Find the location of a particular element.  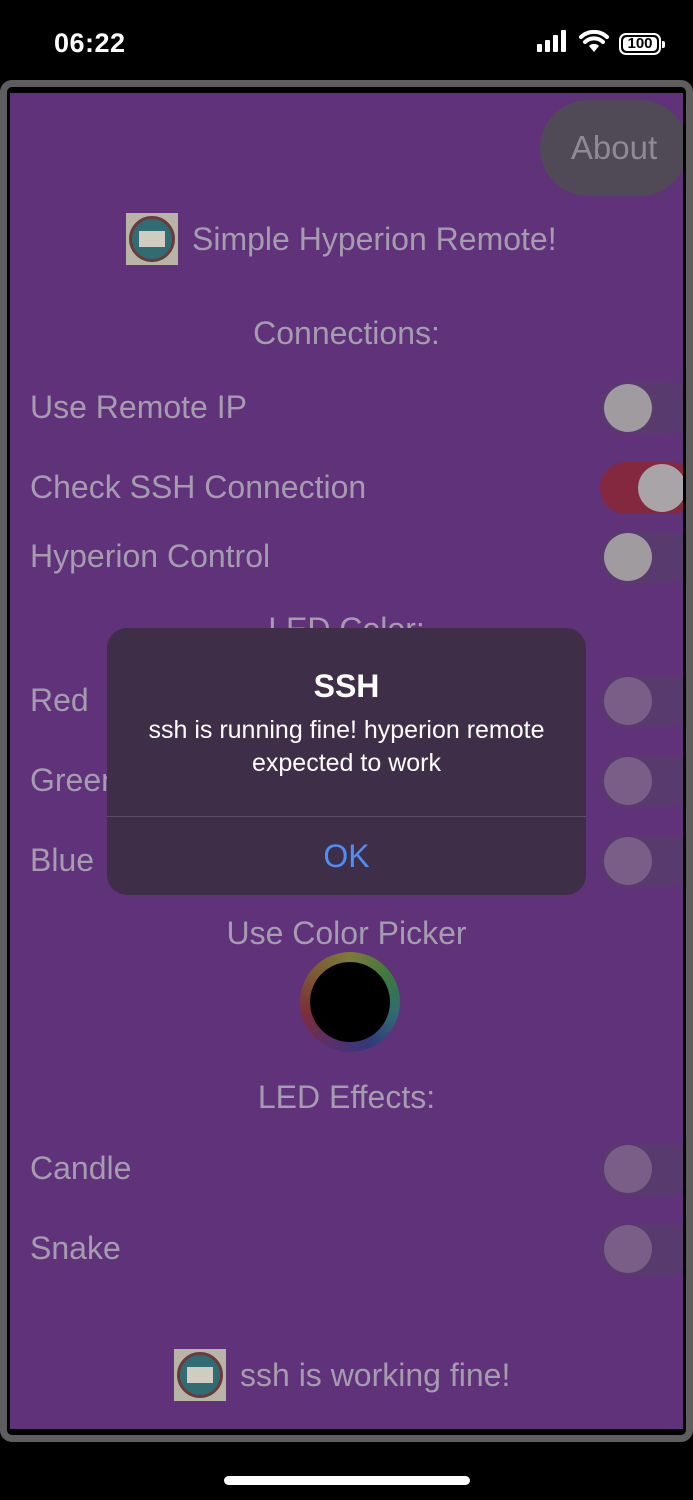

app-title: Simple Hyperion Remote! is located at coordinates (374, 238).